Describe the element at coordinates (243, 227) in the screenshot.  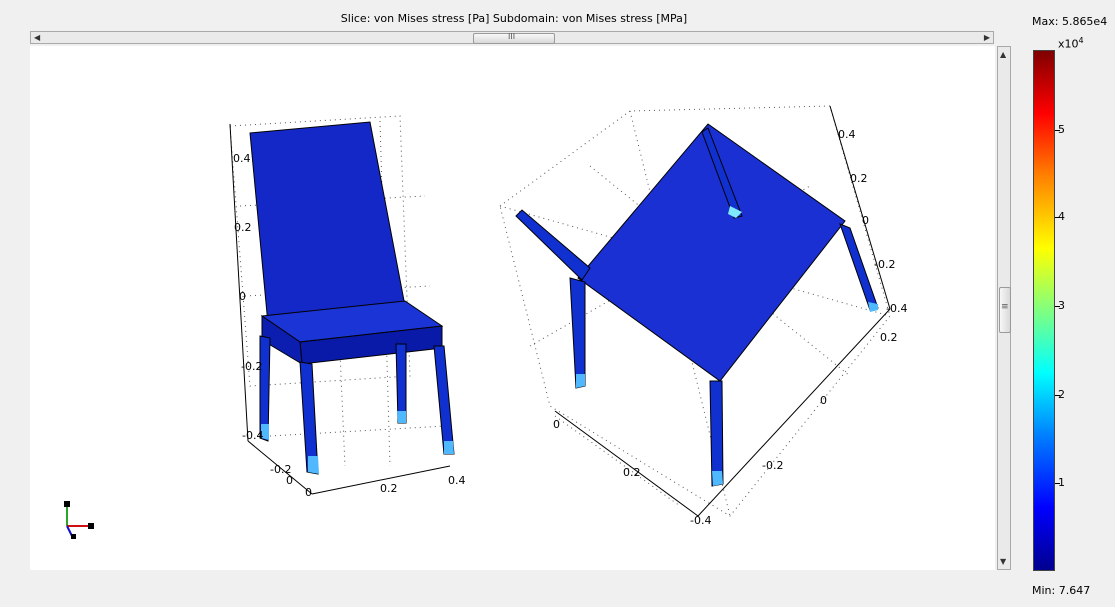
I see `left-z-tick: 0.2` at that location.